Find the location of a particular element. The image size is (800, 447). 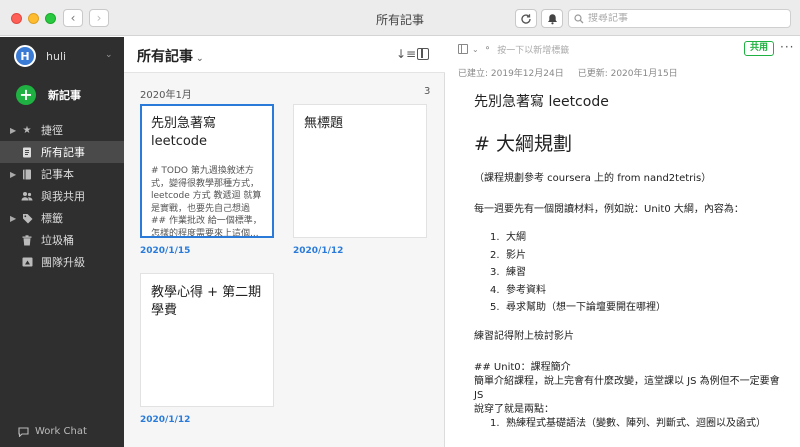

tag-icon: ⚬ is located at coordinates (487, 49).